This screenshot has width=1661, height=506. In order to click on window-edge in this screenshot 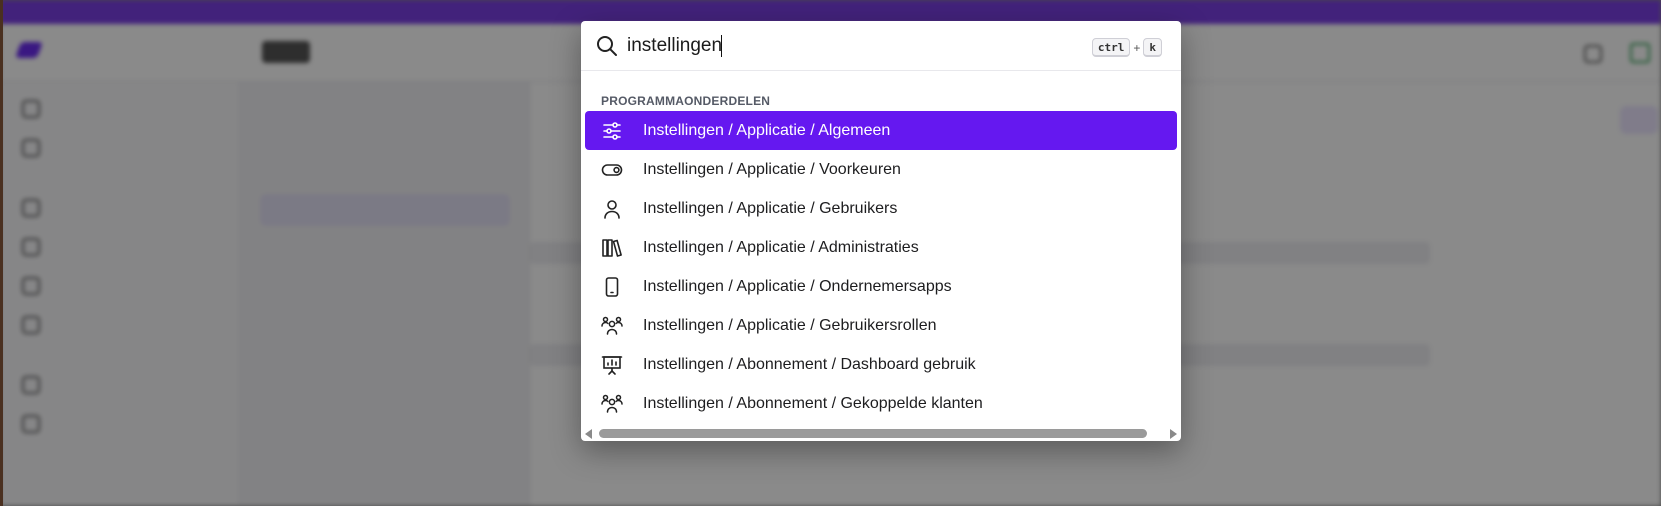, I will do `click(1, 253)`.